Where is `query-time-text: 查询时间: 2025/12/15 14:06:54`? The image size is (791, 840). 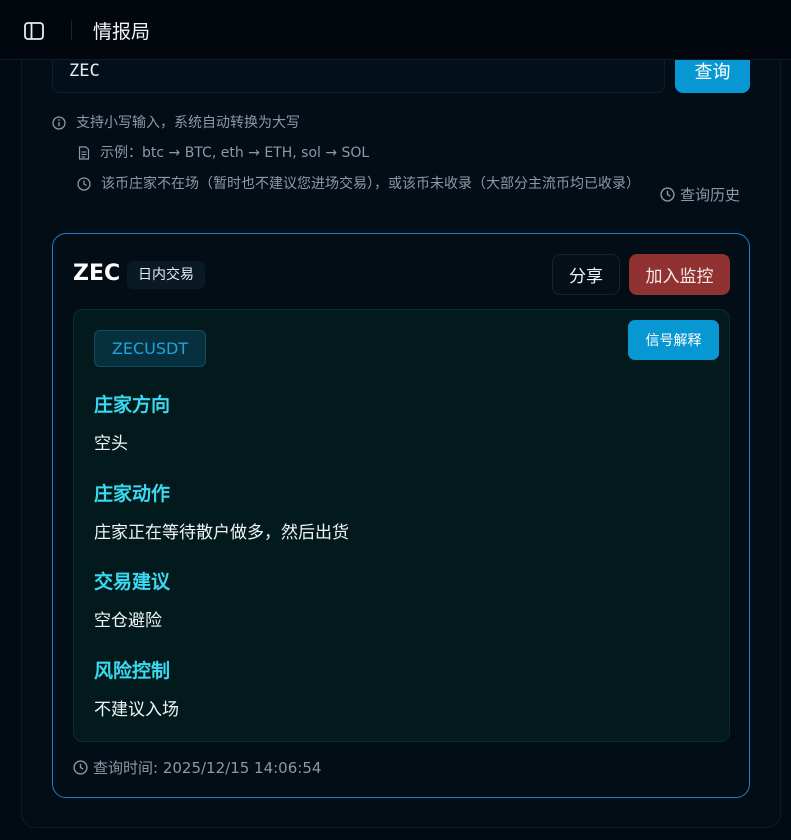 query-time-text: 查询时间: 2025/12/15 14:06:54 is located at coordinates (207, 768).